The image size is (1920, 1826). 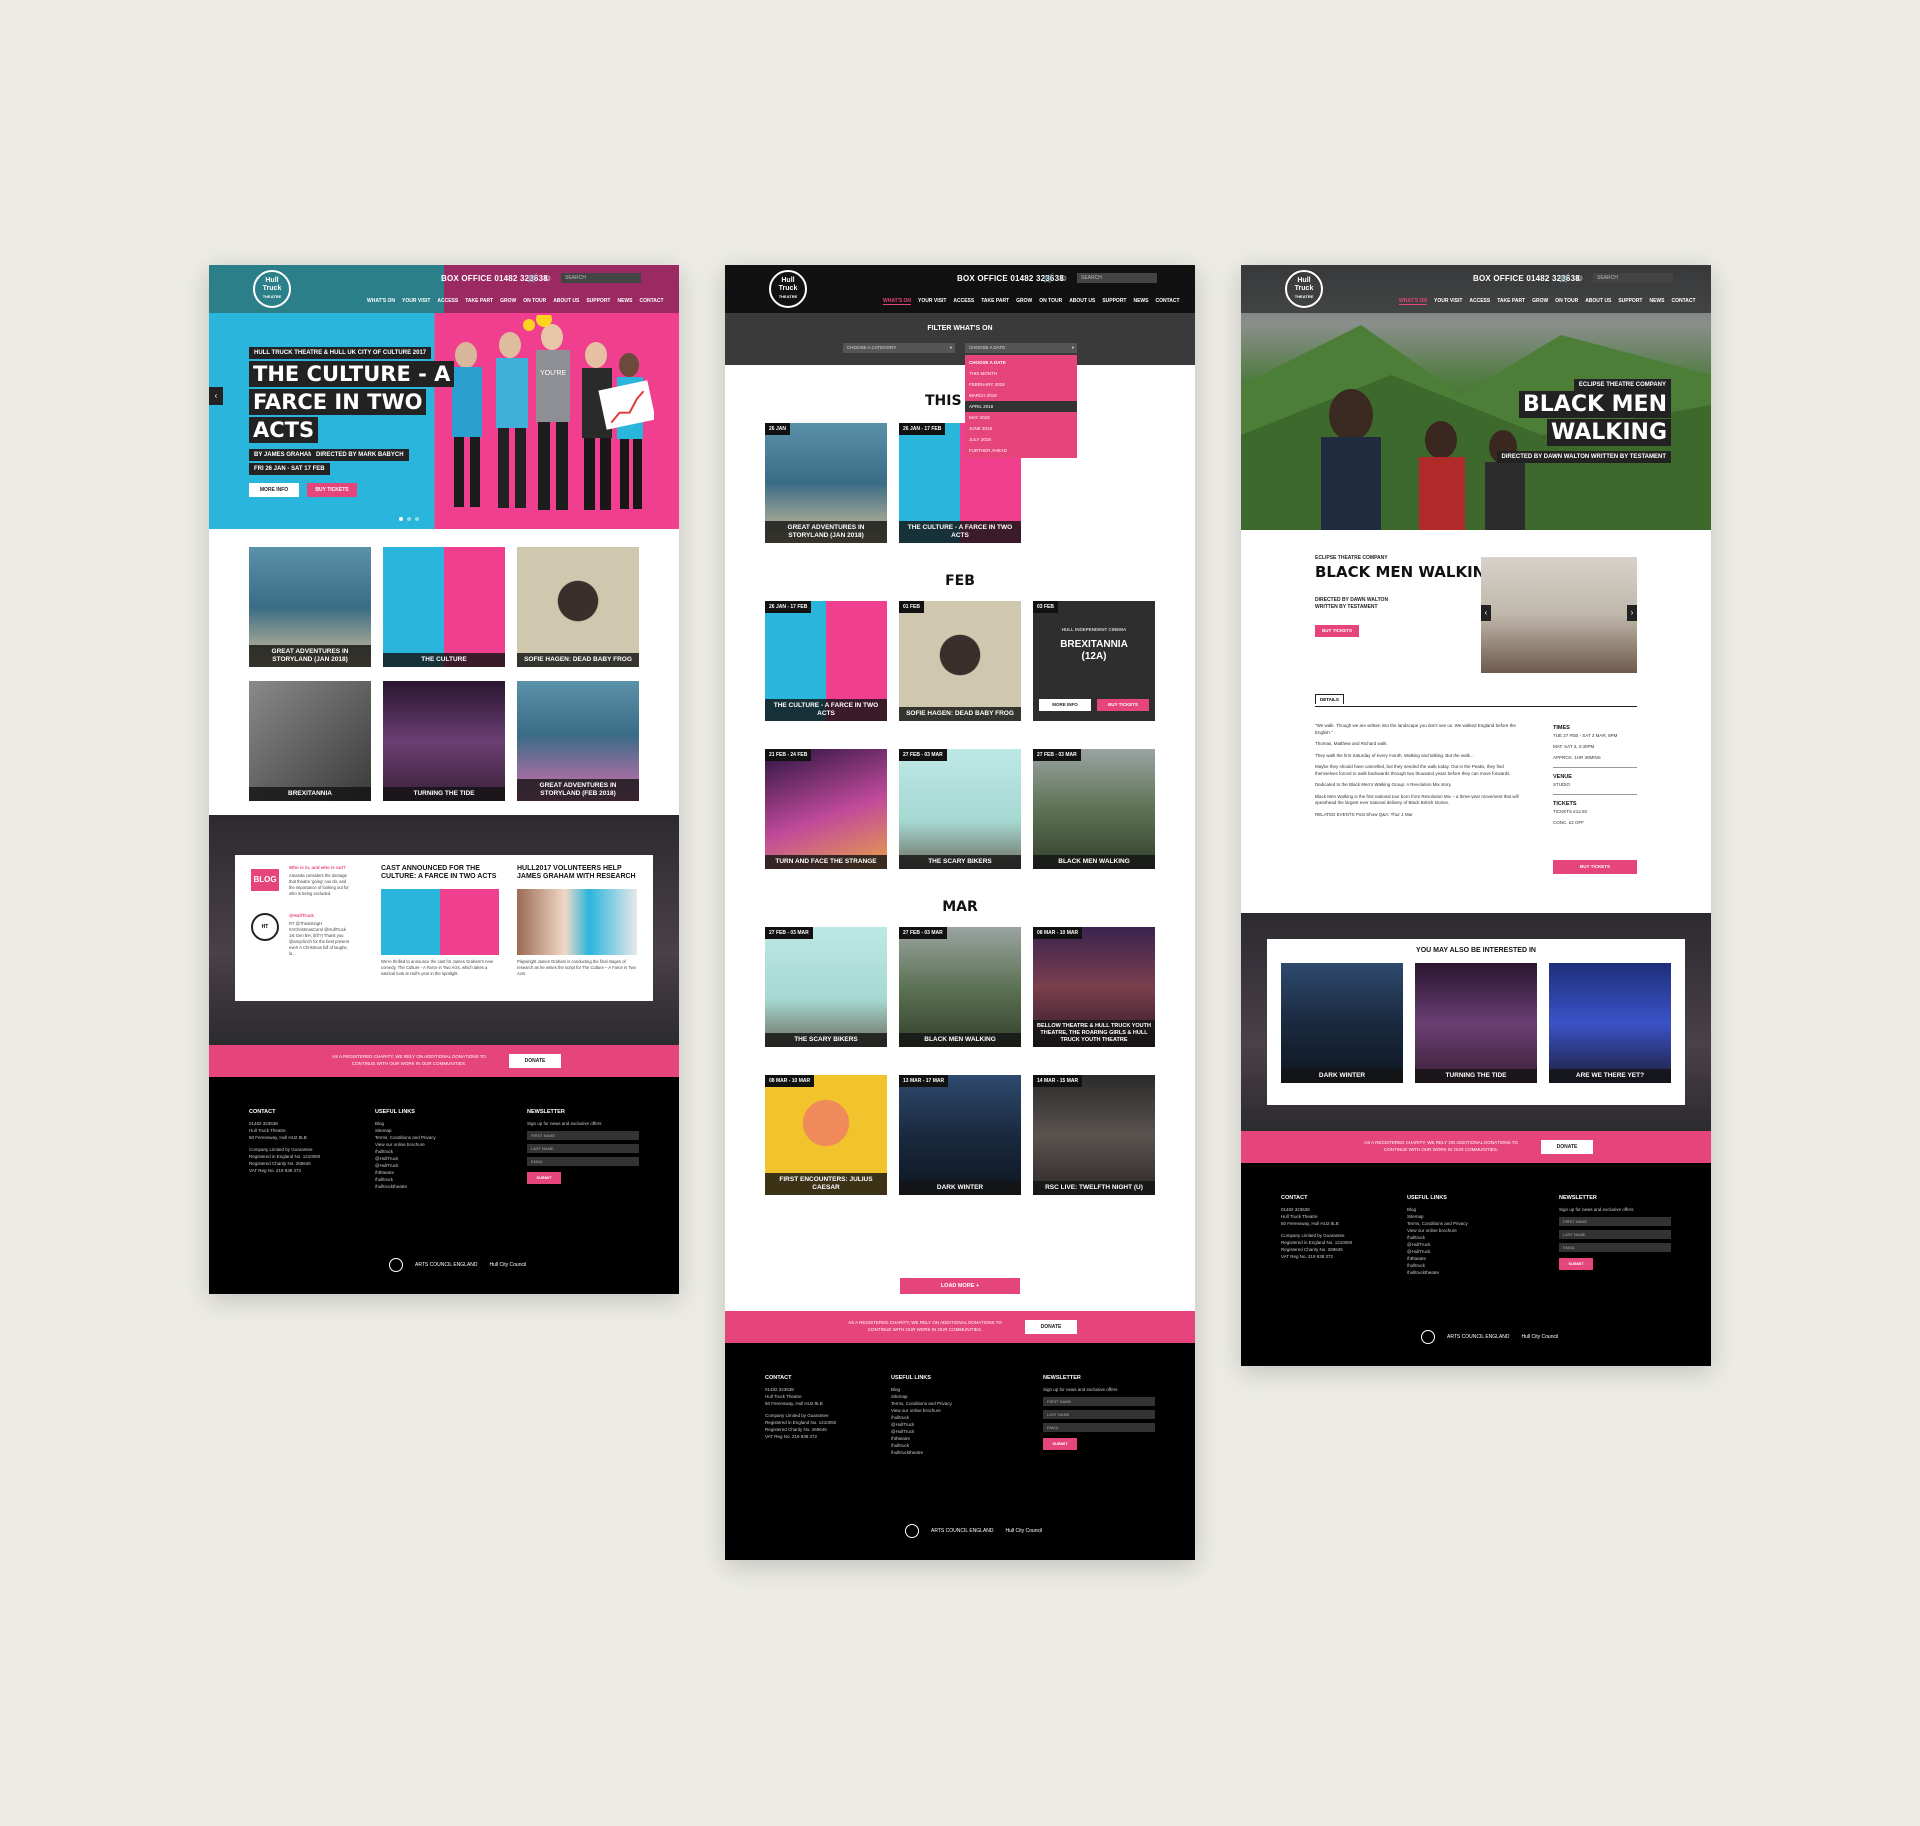 What do you see at coordinates (1329, 699) in the screenshot?
I see `details-tab: DETAILS` at bounding box center [1329, 699].